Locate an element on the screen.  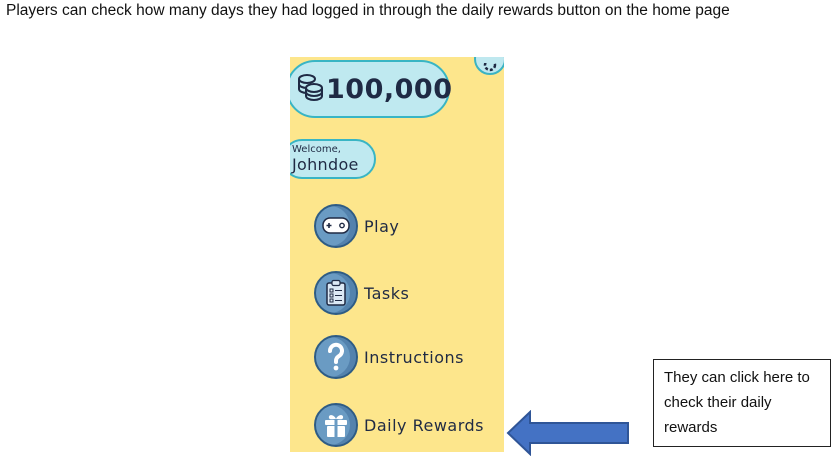
settings-gear-icon is located at coordinates (489, 66).